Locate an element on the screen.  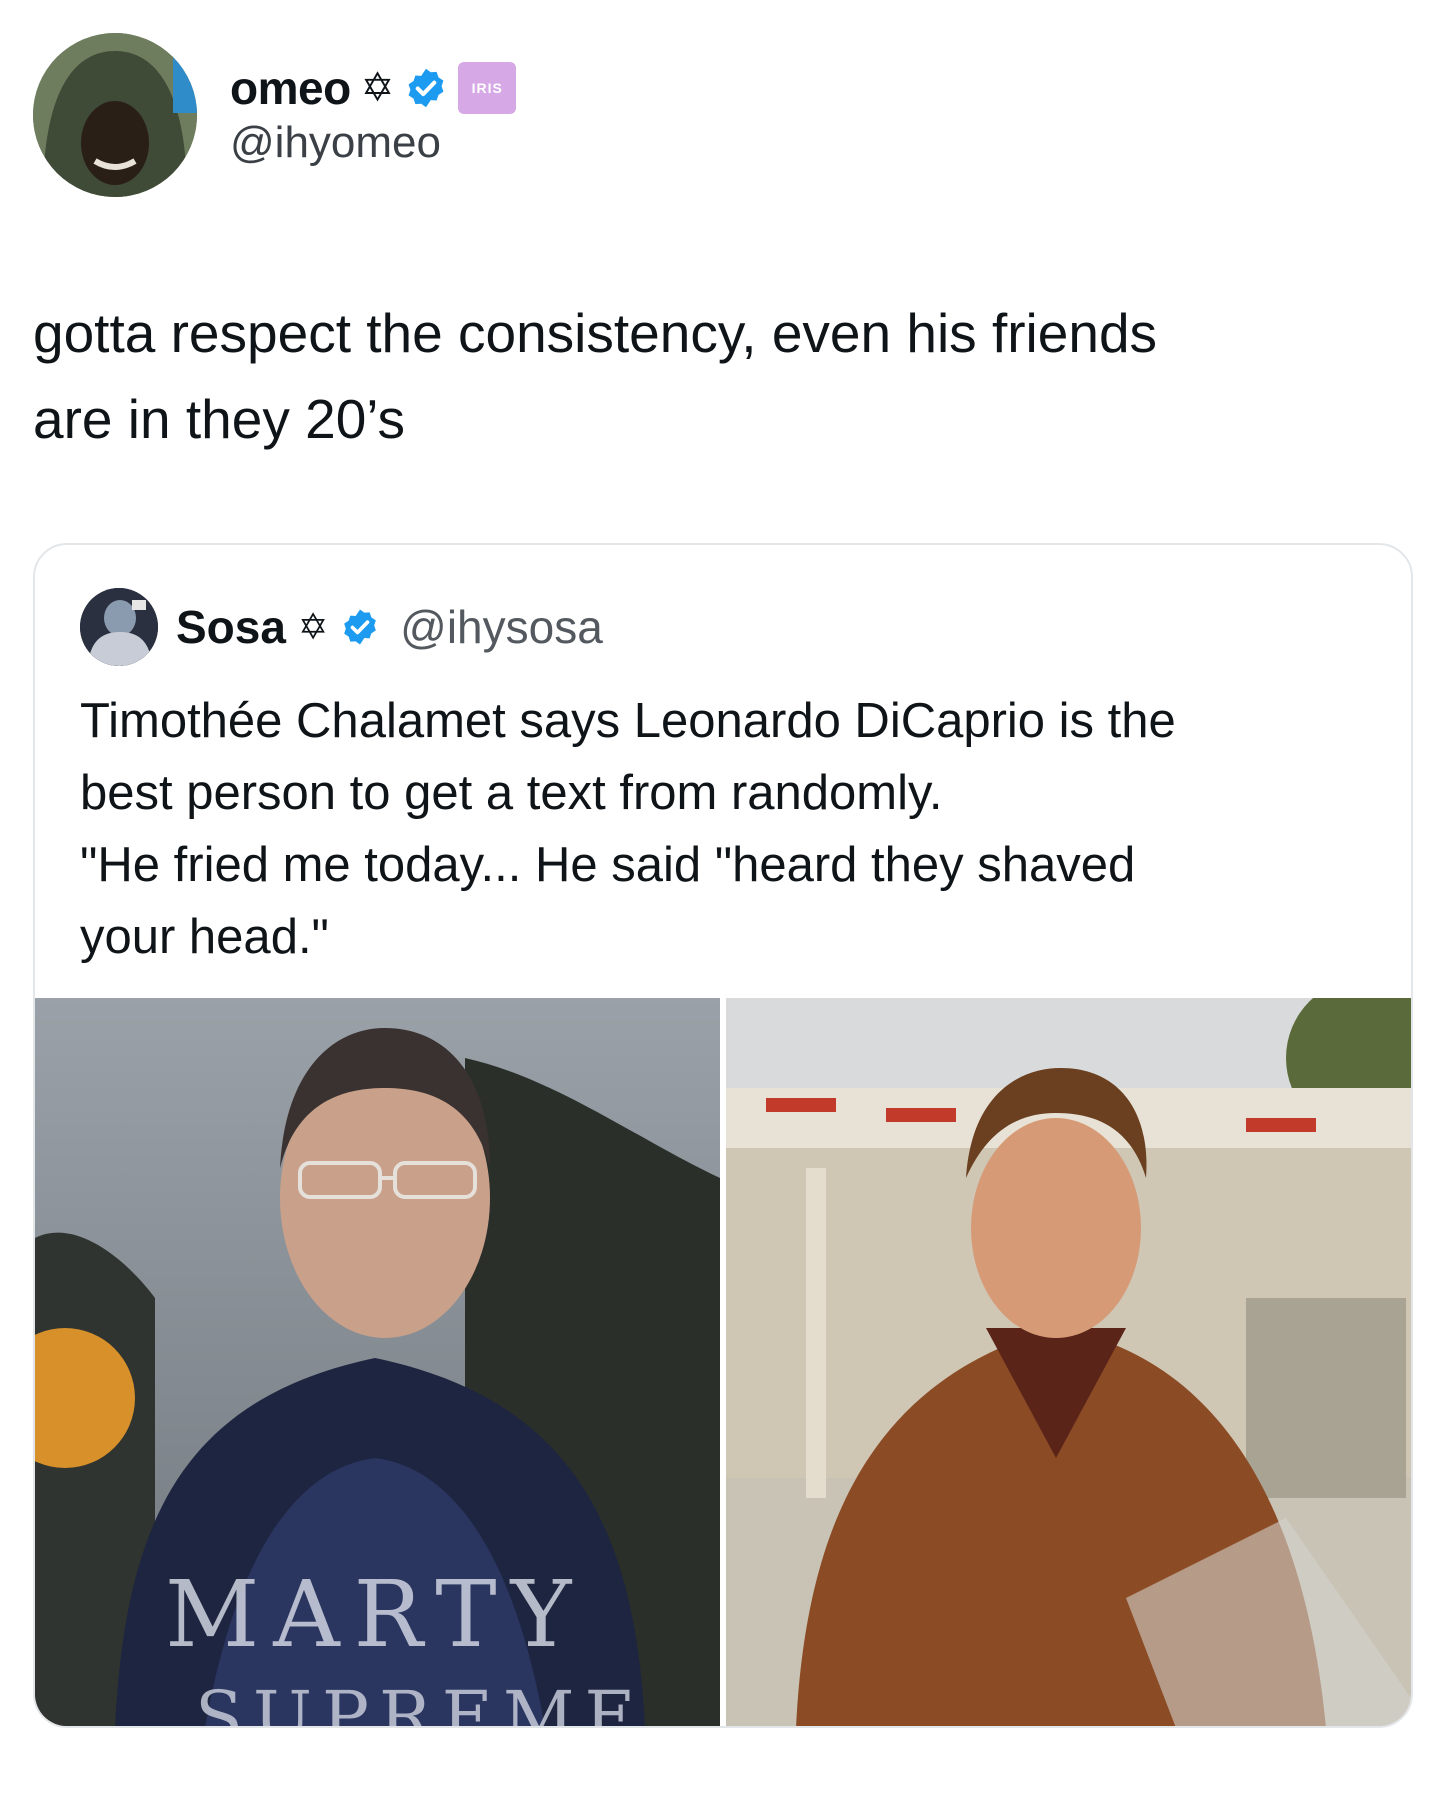
iris-badge-label: IRIS is located at coordinates (487, 88).